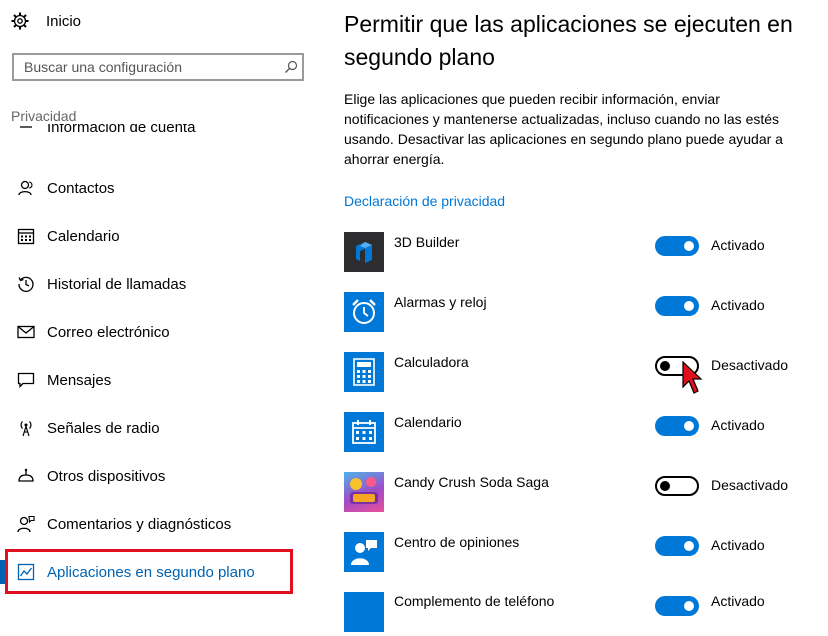 This screenshot has width=828, height=636. What do you see at coordinates (150, 188) in the screenshot?
I see `sidebar-item-contacts: Contactos` at bounding box center [150, 188].